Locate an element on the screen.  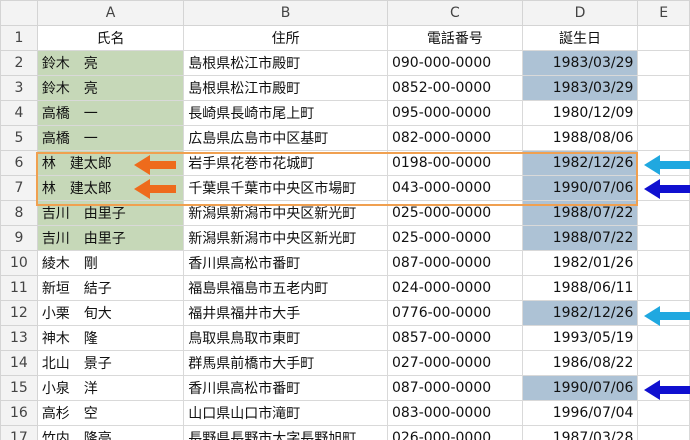
birthday-cell: 1986/08/22 is located at coordinates (580, 363).